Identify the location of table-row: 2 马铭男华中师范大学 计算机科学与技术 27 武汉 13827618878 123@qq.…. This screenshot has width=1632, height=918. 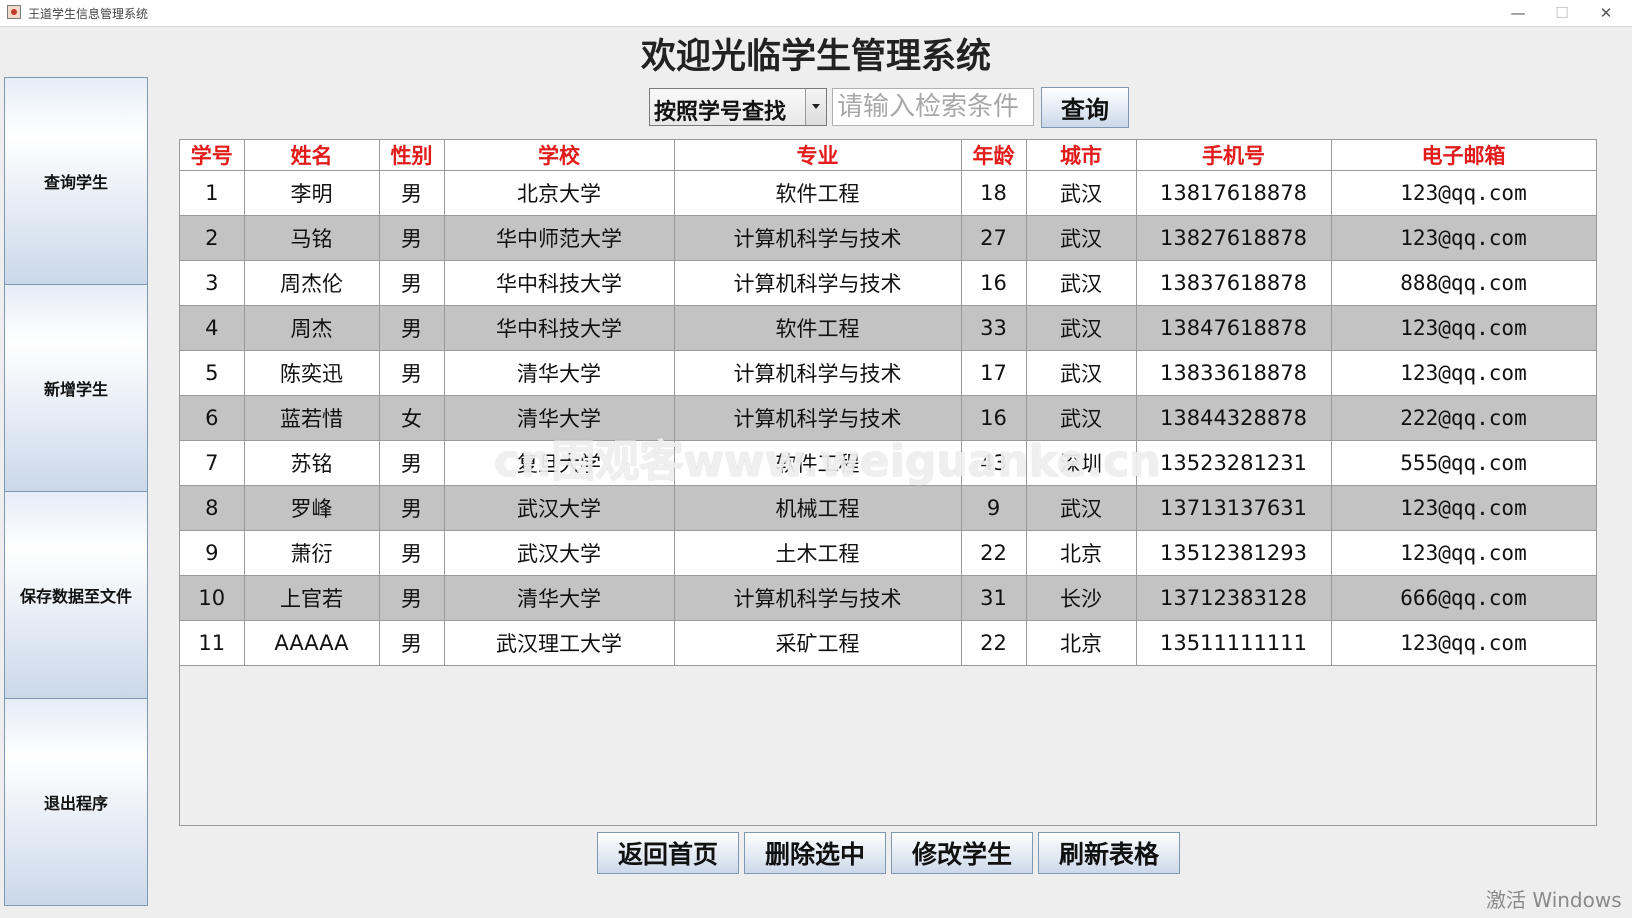
(888, 238).